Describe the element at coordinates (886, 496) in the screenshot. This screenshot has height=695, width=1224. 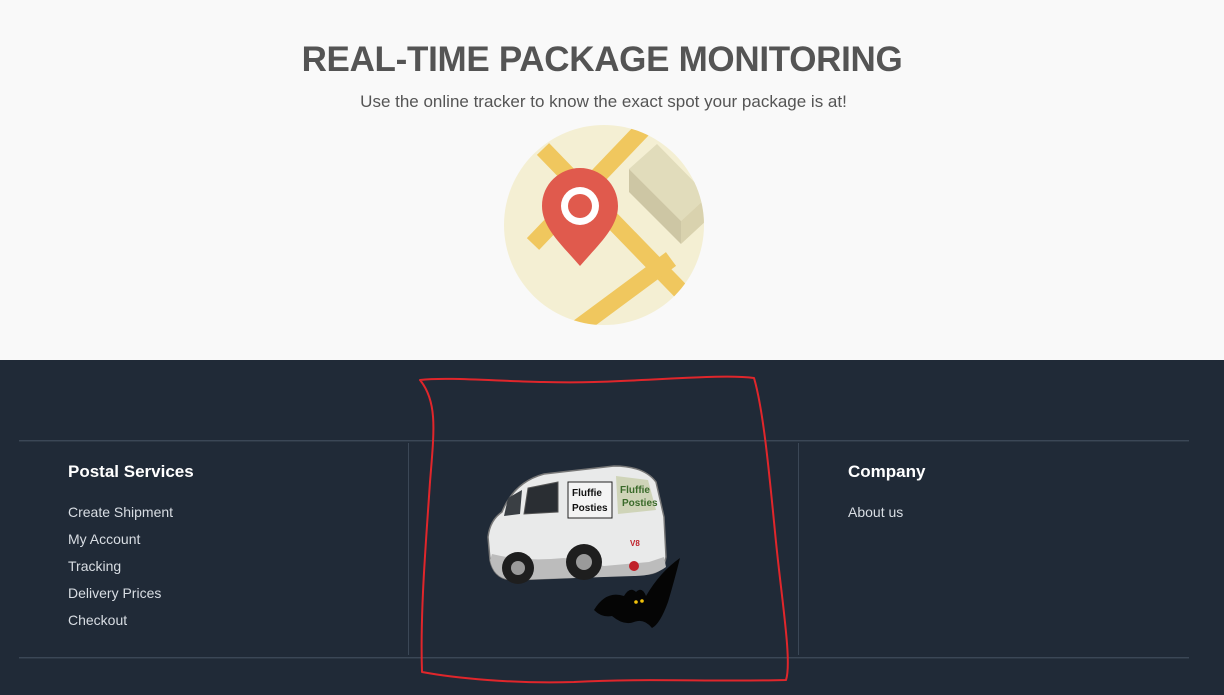
I see `company-column: Company About us` at that location.